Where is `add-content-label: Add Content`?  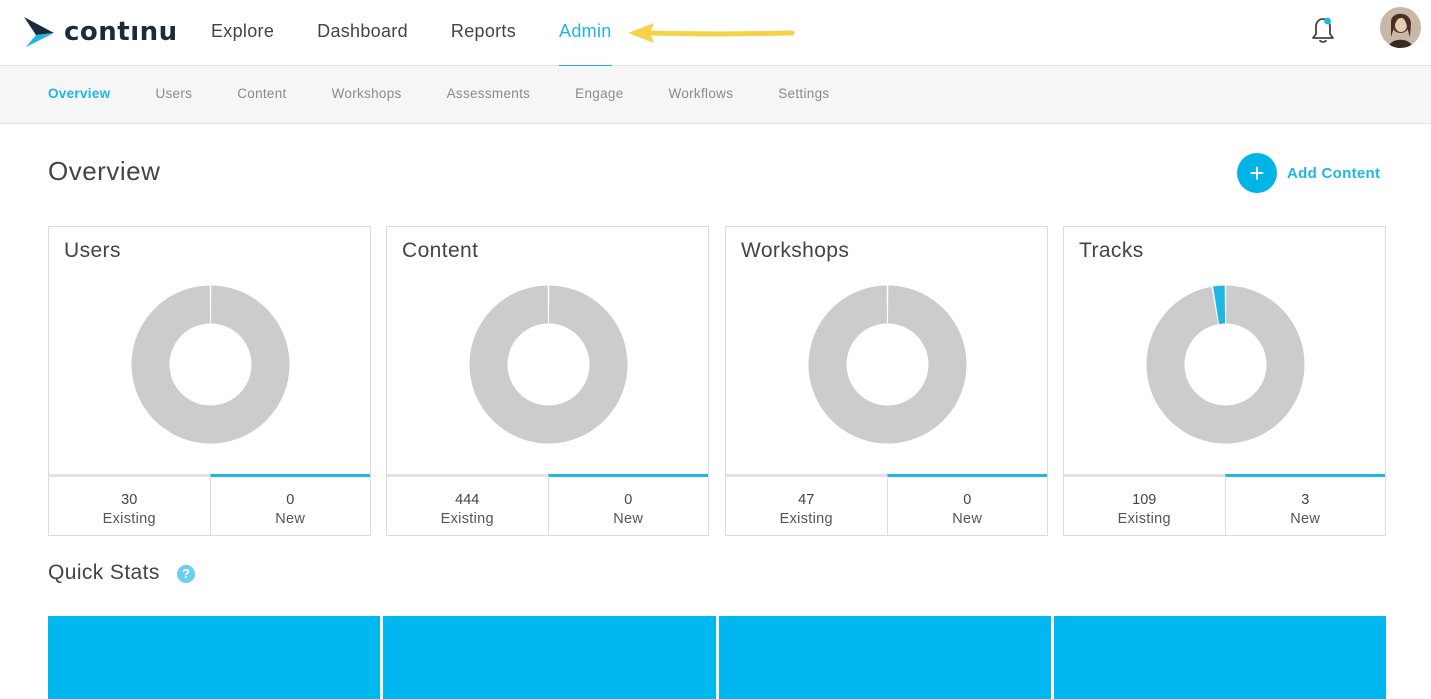 add-content-label: Add Content is located at coordinates (1334, 173).